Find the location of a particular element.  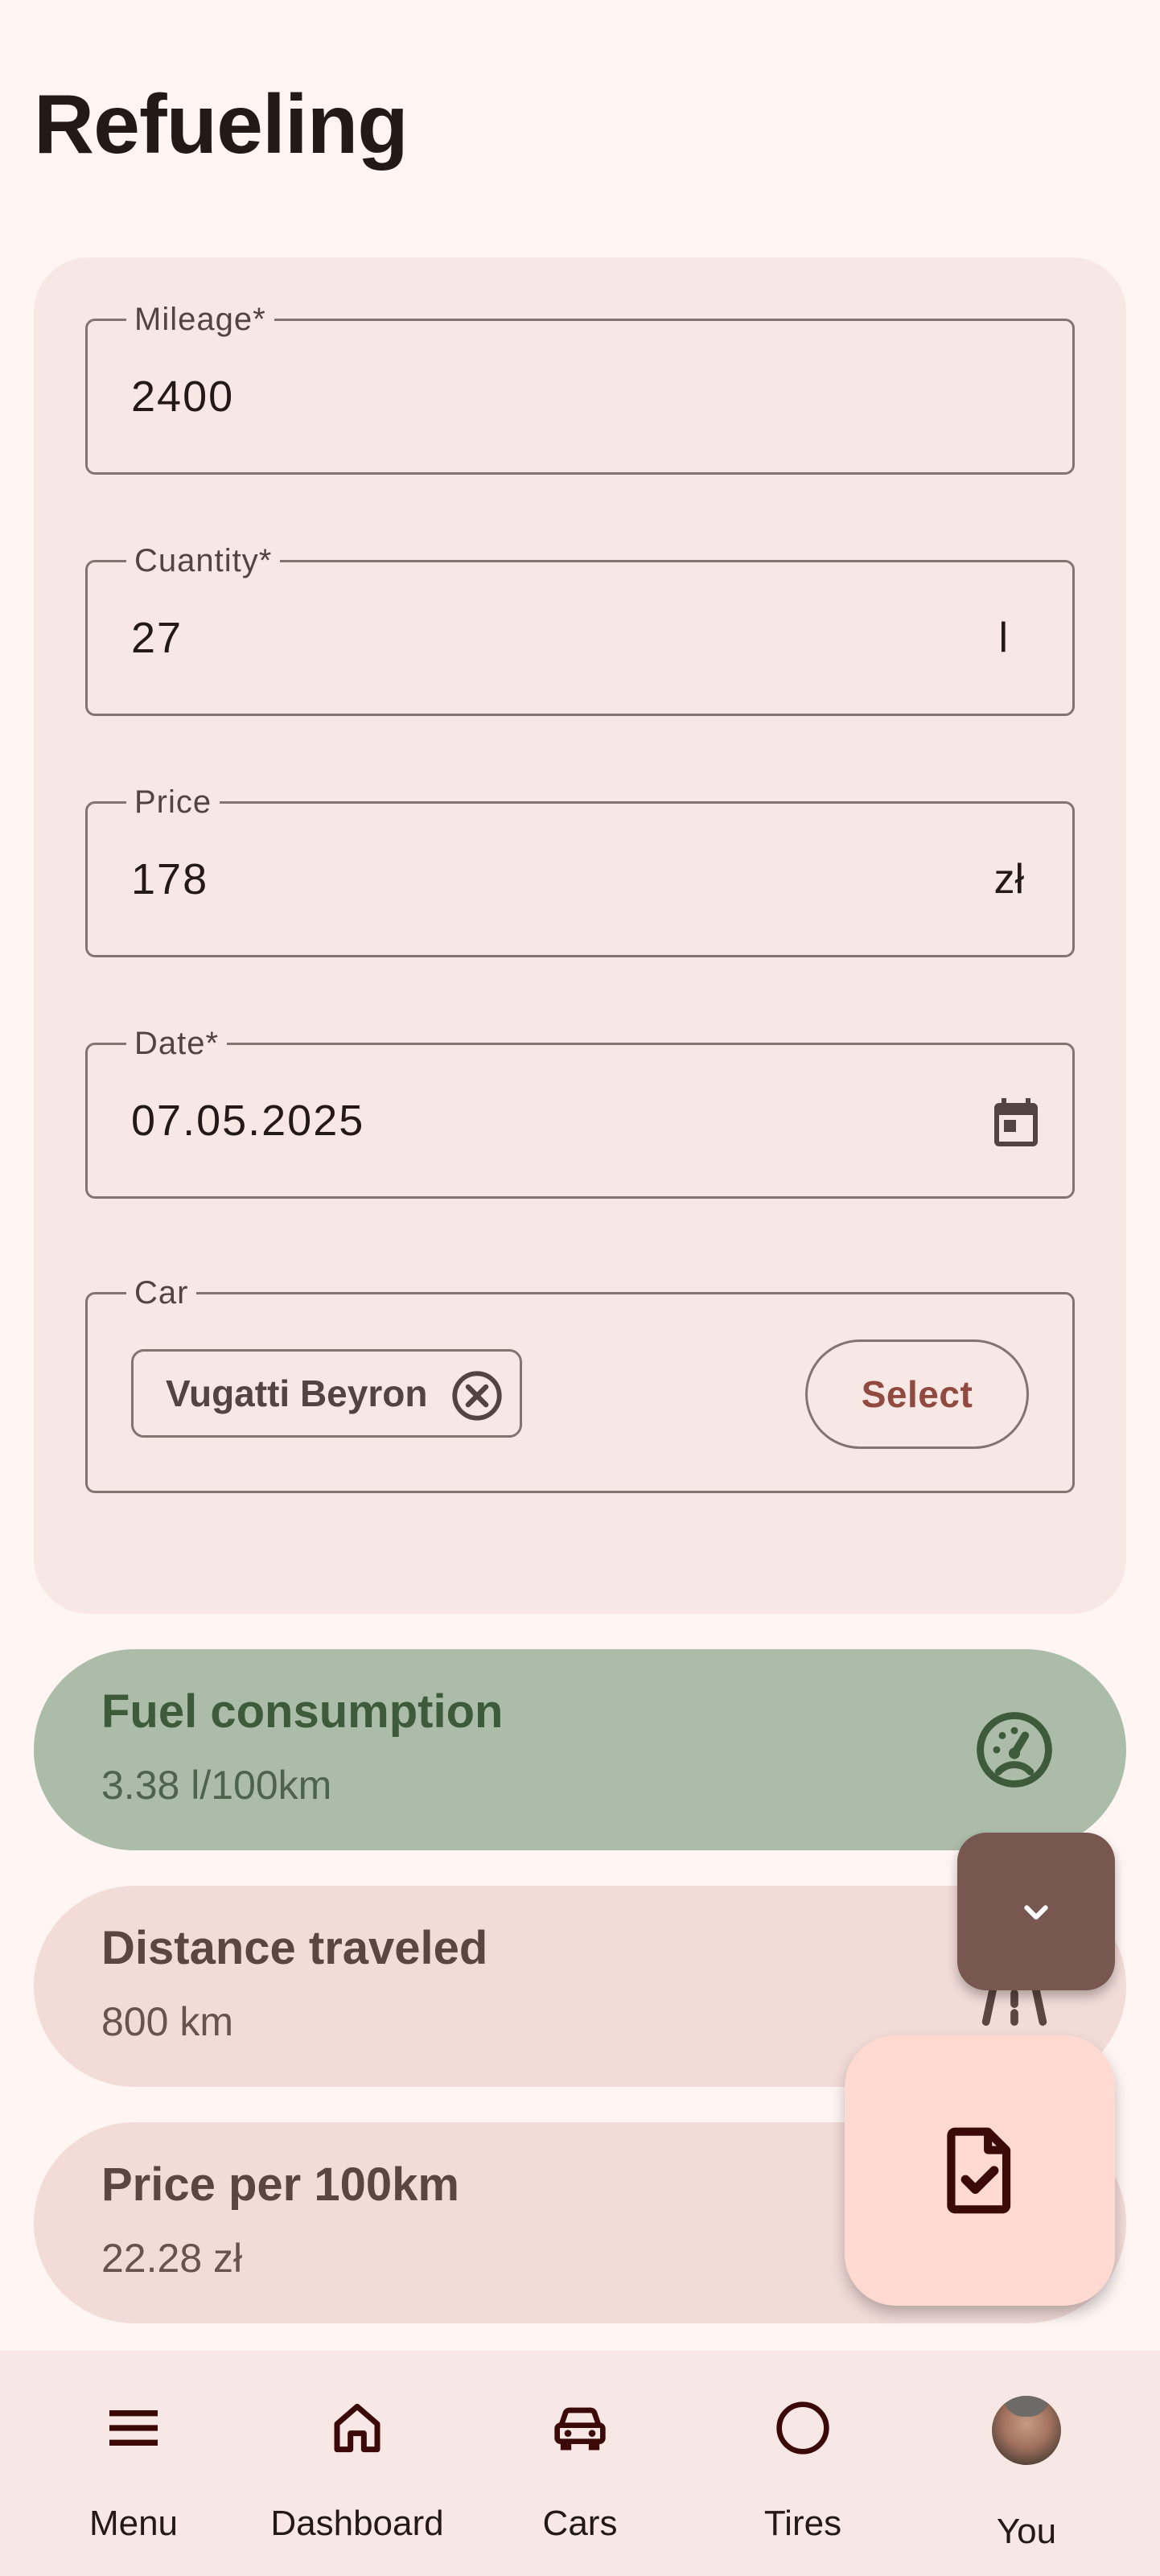

page-title: Refueling is located at coordinates (221, 124).